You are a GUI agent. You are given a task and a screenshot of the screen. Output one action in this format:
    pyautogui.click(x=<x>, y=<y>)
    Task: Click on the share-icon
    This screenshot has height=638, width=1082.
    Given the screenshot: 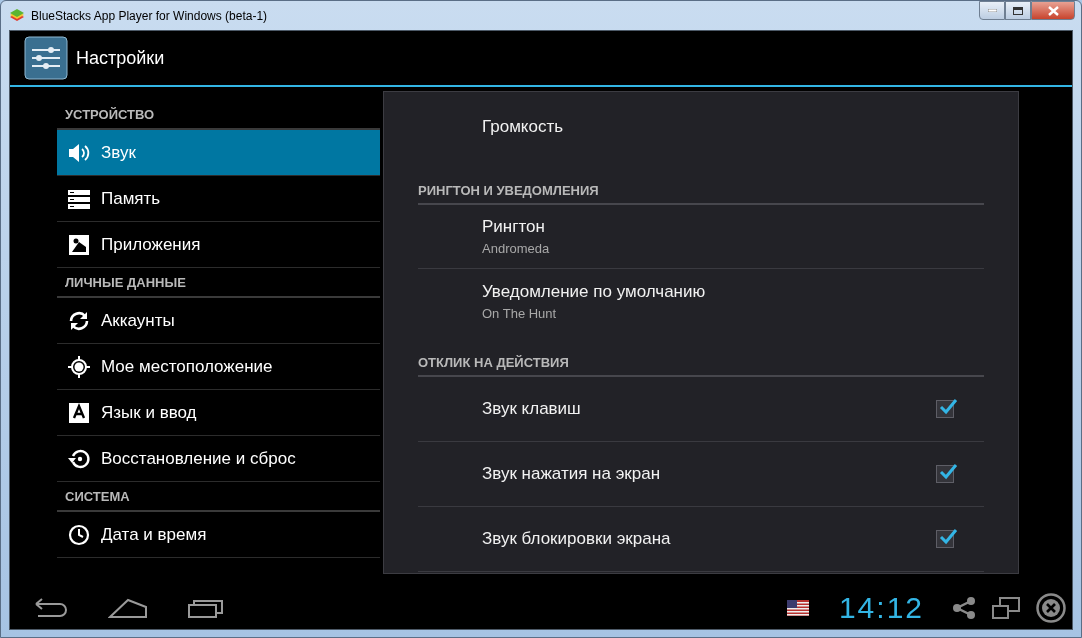 What is the action you would take?
    pyautogui.click(x=964, y=608)
    